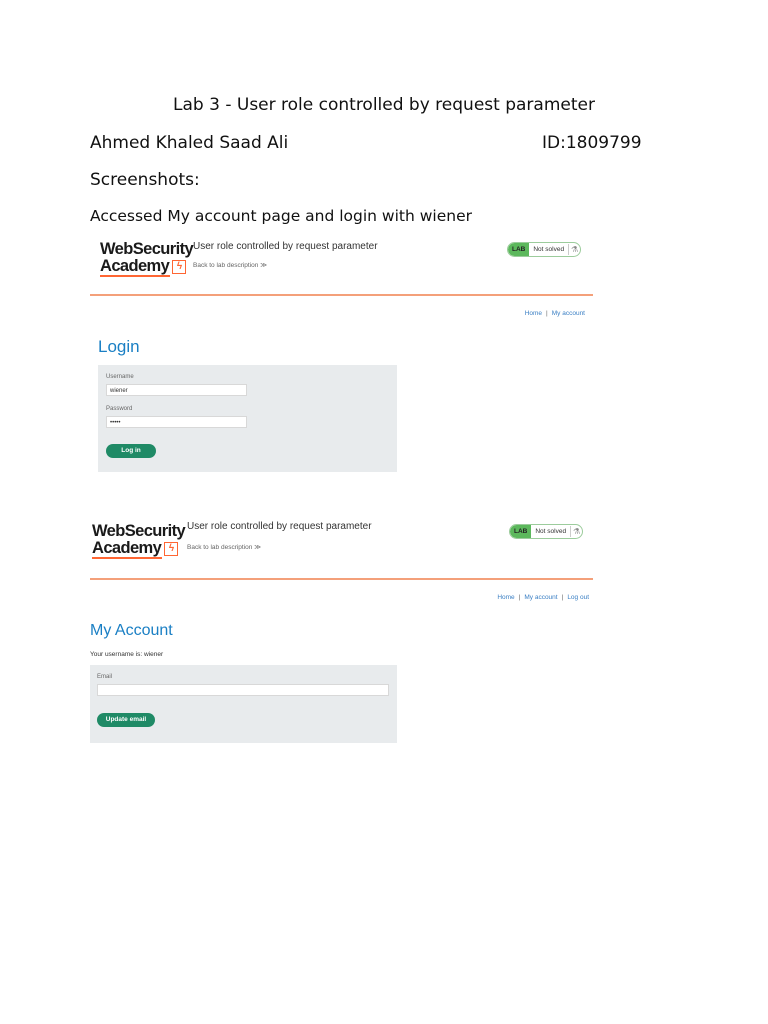  Describe the element at coordinates (131, 630) in the screenshot. I see `page-title: My Account` at that location.